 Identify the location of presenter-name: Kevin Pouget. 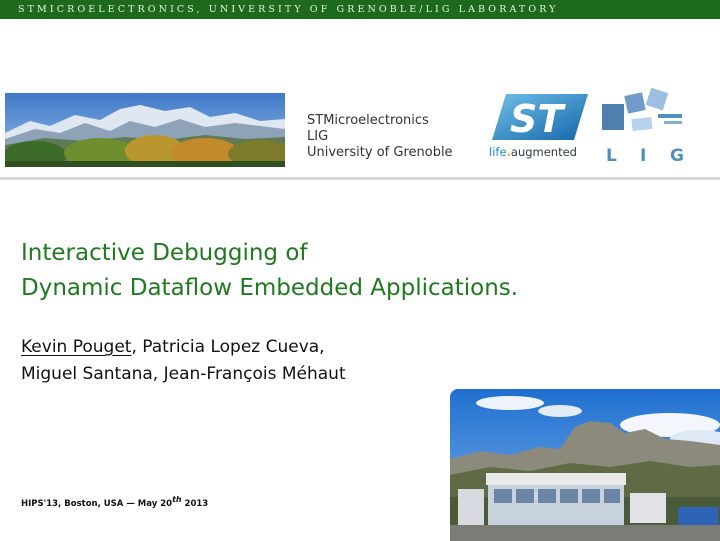
(76, 347).